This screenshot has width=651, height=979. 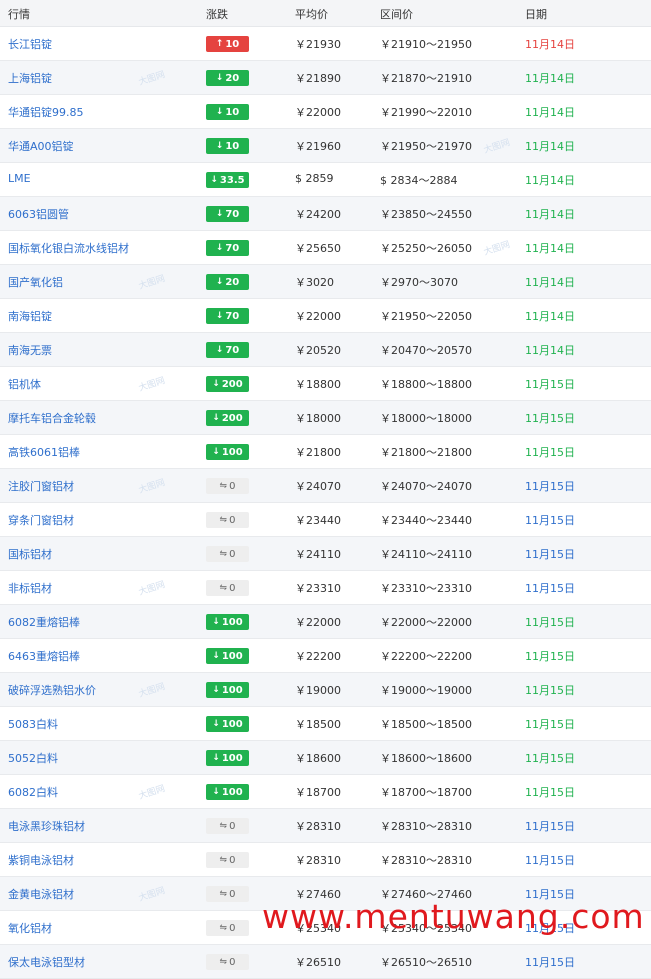 I want to click on market-link: 6082白料, so click(x=33, y=792).